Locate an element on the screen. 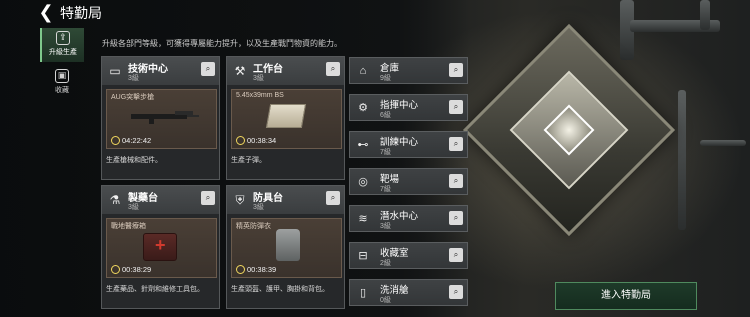  production-slot: AUG突擊步槍 04:22:42 is located at coordinates (161, 119).